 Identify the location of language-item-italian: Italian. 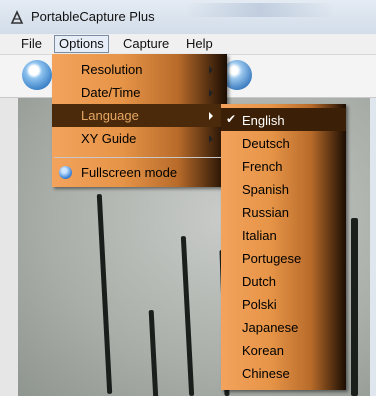
(283, 234).